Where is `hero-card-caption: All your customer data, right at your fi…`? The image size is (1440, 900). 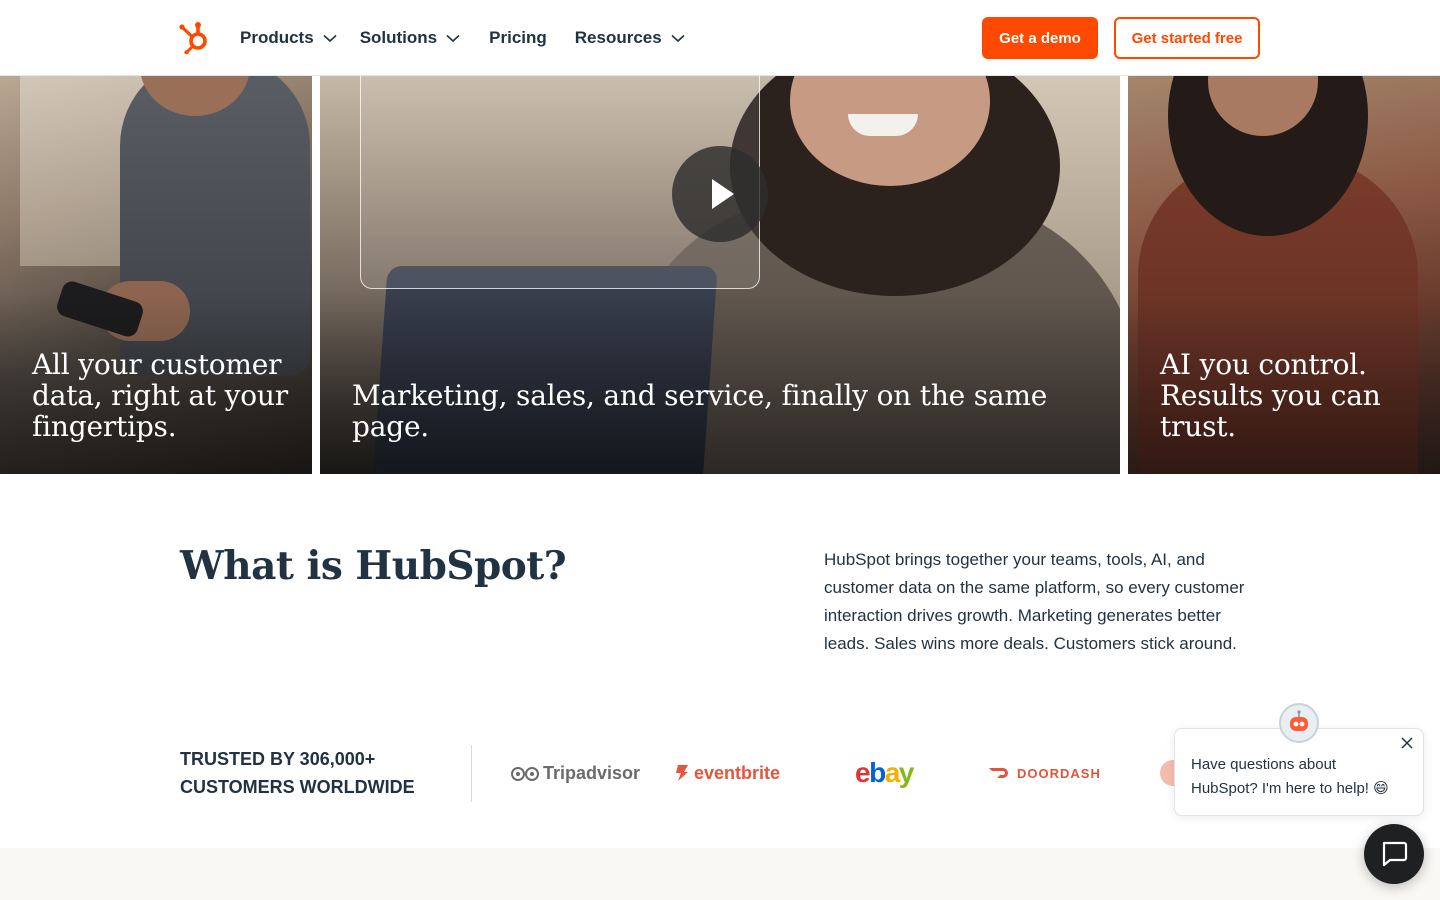 hero-card-caption: All your customer data, right at your fi… is located at coordinates (160, 395).